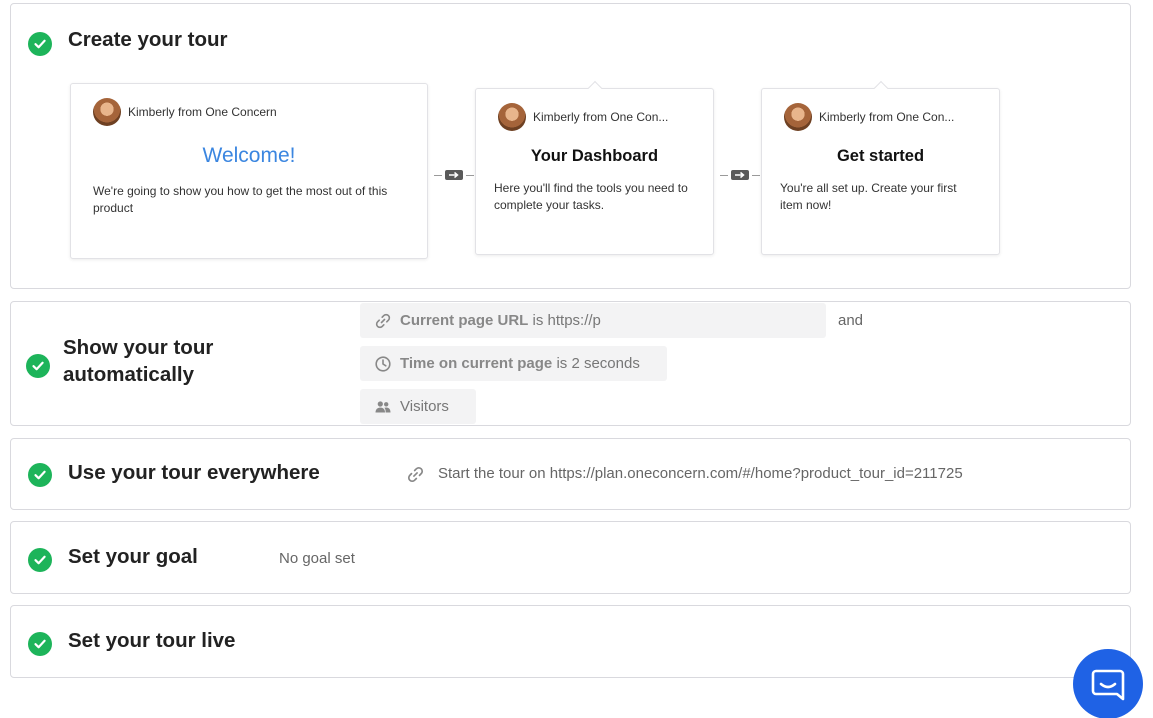  I want to click on messenger-launcher-button, so click(1108, 683).